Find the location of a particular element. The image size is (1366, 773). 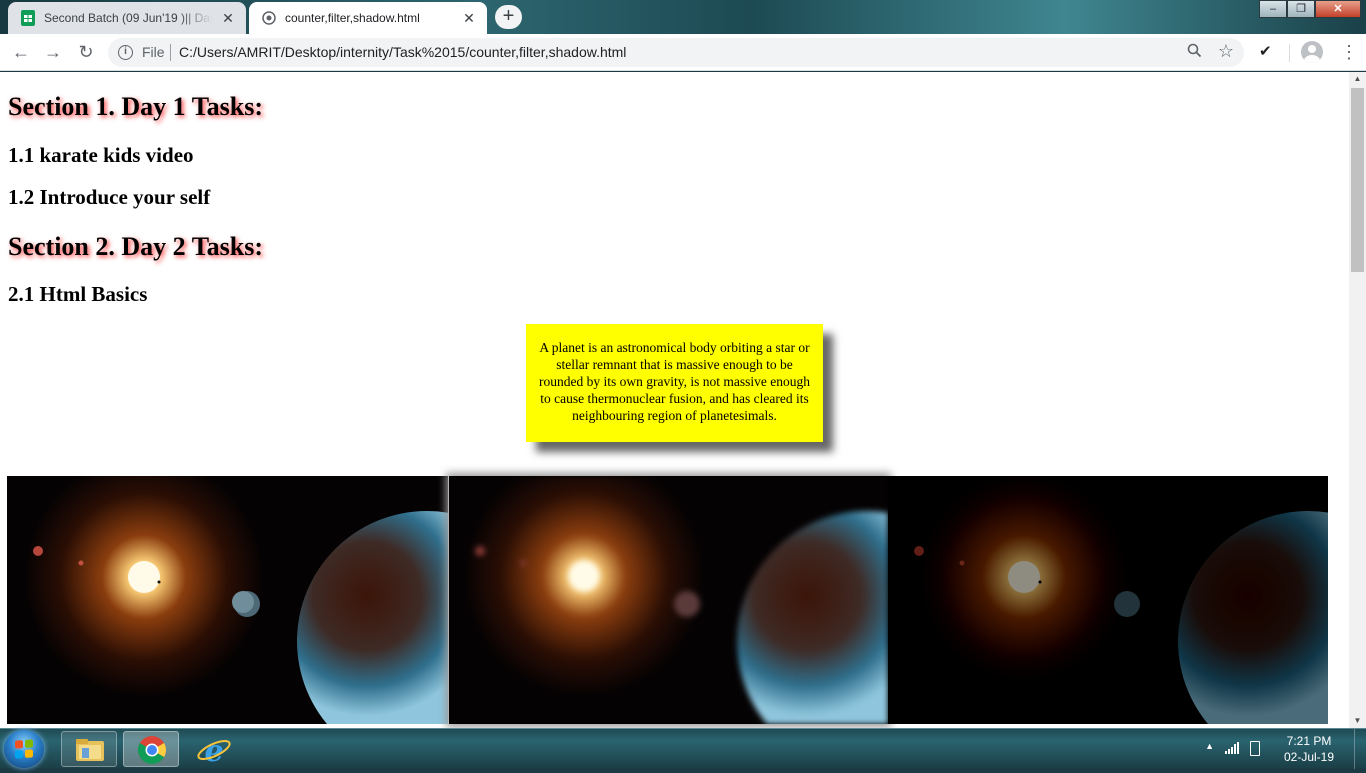

planet-image-darkened is located at coordinates (1108, 600).